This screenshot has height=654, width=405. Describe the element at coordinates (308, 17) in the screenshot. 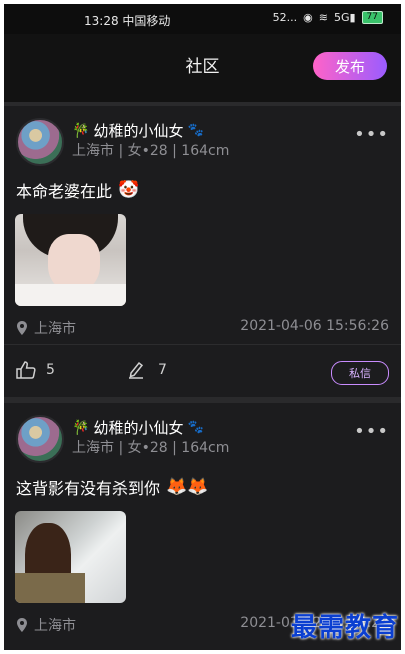

I see `location-status-icon: ◉` at that location.